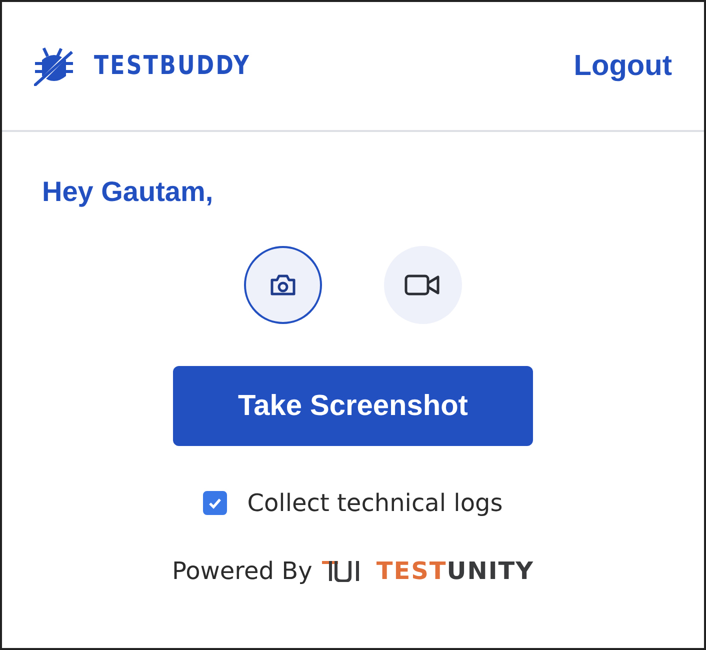  What do you see at coordinates (423, 285) in the screenshot?
I see `video-camera-icon` at bounding box center [423, 285].